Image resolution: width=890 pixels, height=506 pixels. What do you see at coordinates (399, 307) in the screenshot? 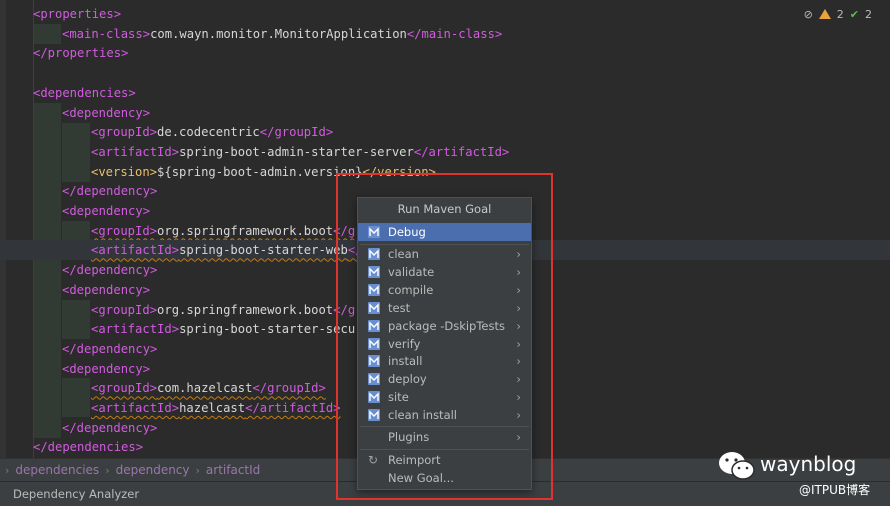
I see `menu-item-label: test` at bounding box center [399, 307].